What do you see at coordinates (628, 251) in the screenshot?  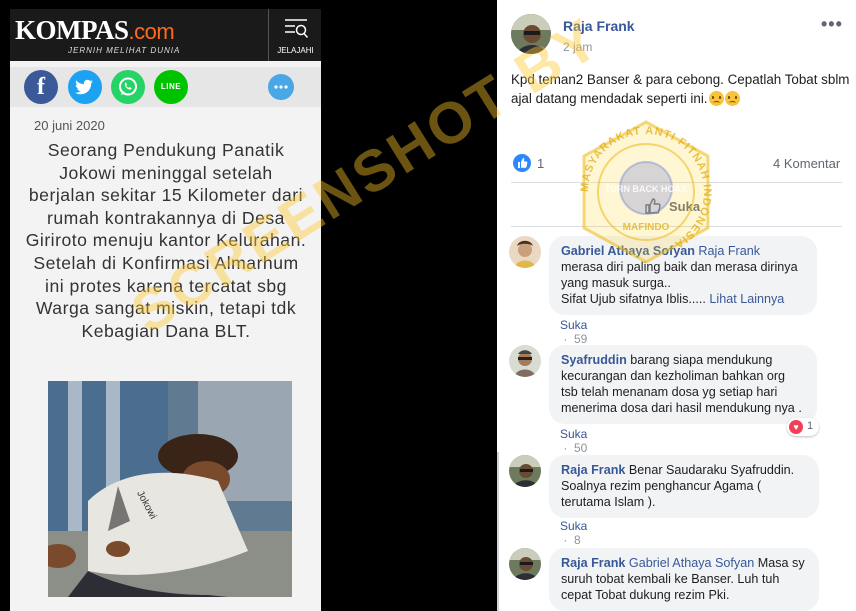 I see `commenter-name: Gabriel Athaya Sofyan` at bounding box center [628, 251].